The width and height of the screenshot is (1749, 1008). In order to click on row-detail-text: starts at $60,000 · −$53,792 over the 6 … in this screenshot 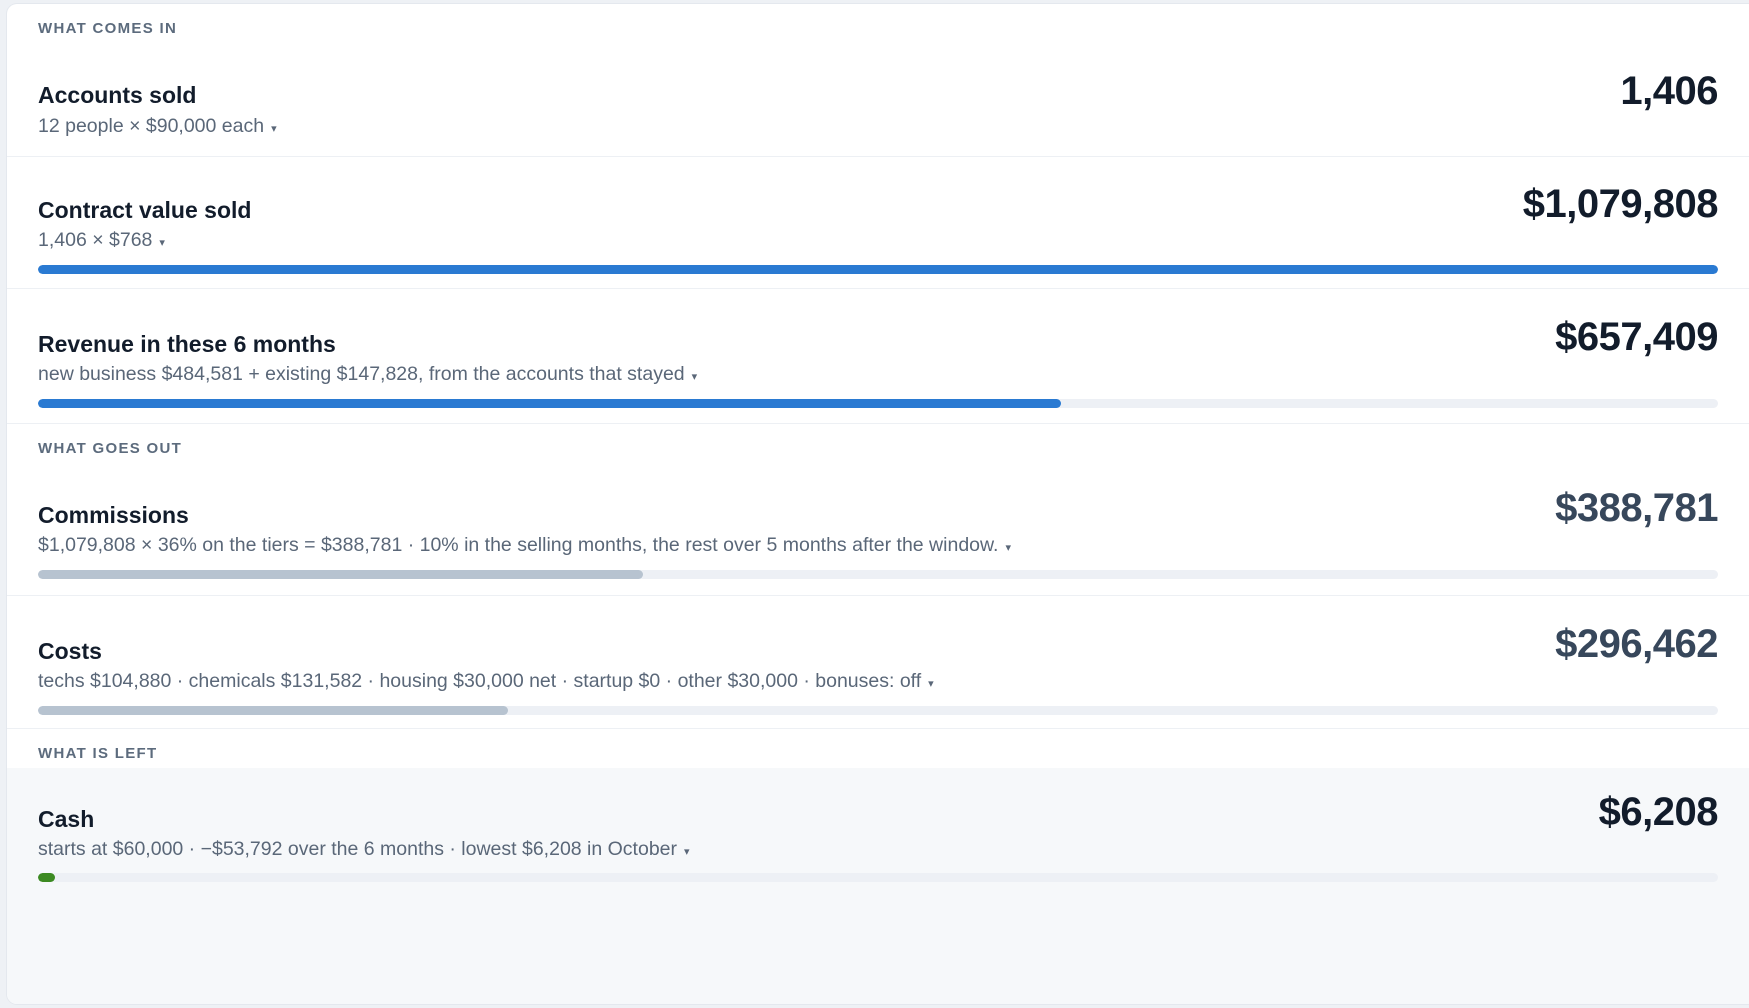, I will do `click(358, 849)`.